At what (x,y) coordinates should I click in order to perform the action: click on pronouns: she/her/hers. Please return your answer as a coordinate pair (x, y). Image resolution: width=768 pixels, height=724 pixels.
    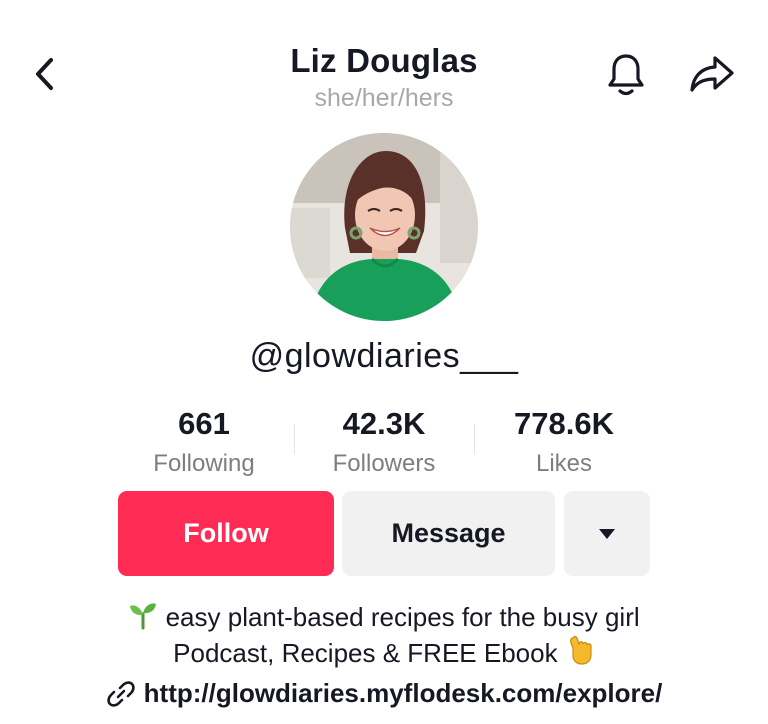
    Looking at the image, I should click on (384, 98).